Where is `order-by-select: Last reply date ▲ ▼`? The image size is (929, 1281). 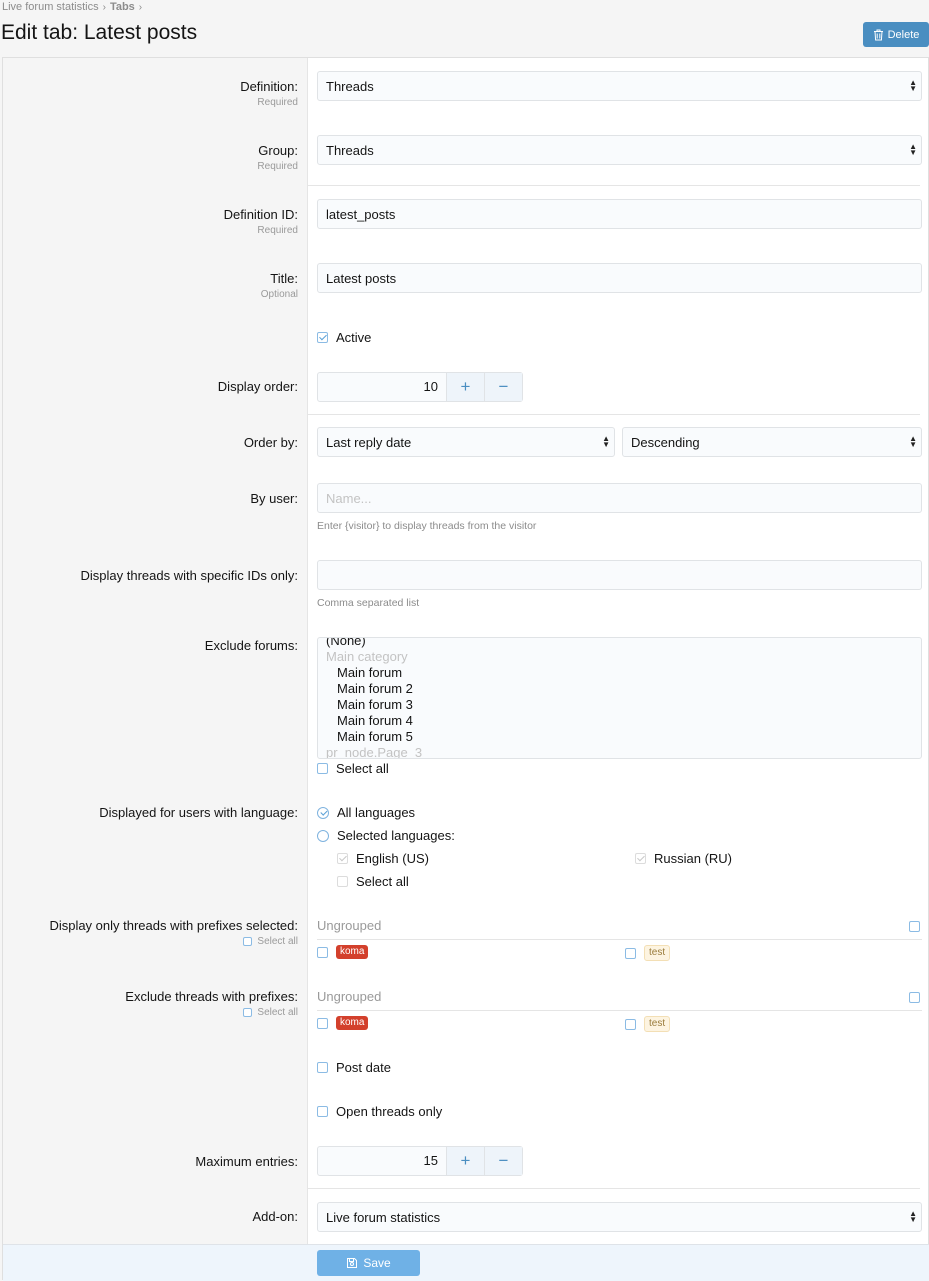 order-by-select: Last reply date ▲ ▼ is located at coordinates (466, 442).